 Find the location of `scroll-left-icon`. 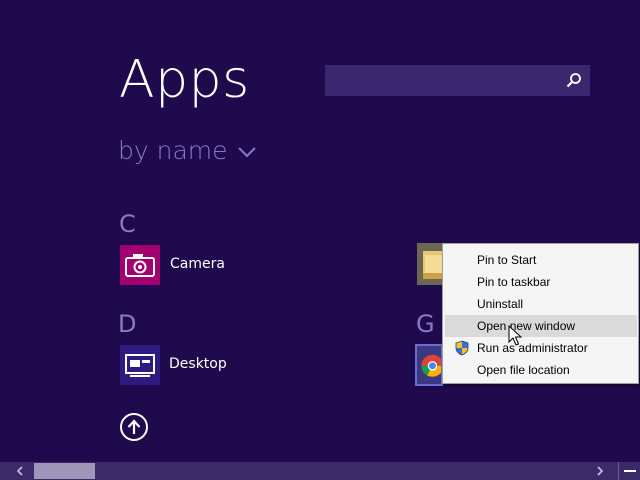

scroll-left-icon is located at coordinates (19, 471).